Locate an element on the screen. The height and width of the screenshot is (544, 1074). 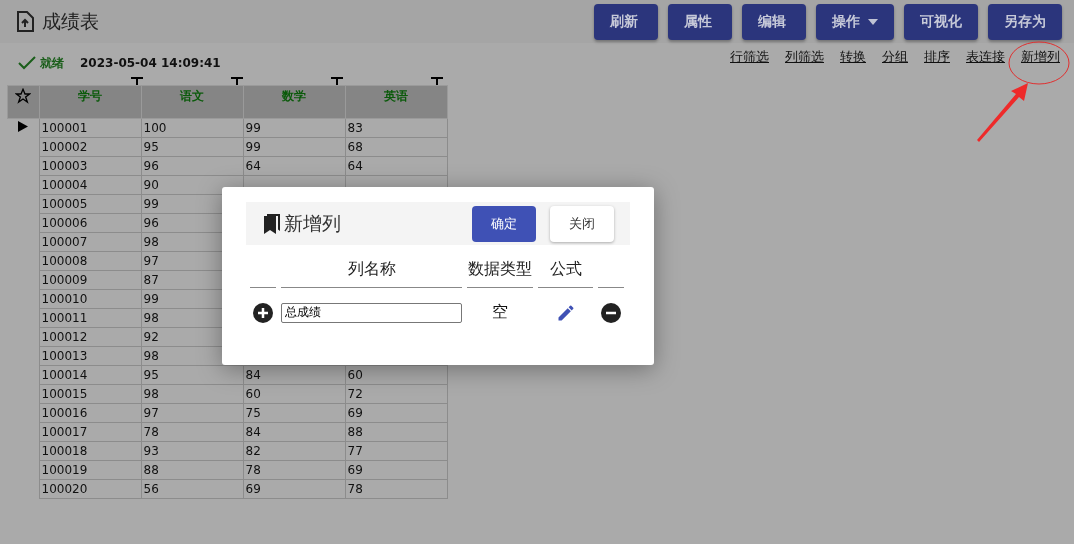
table-cell: 100002 is located at coordinates (64, 147).